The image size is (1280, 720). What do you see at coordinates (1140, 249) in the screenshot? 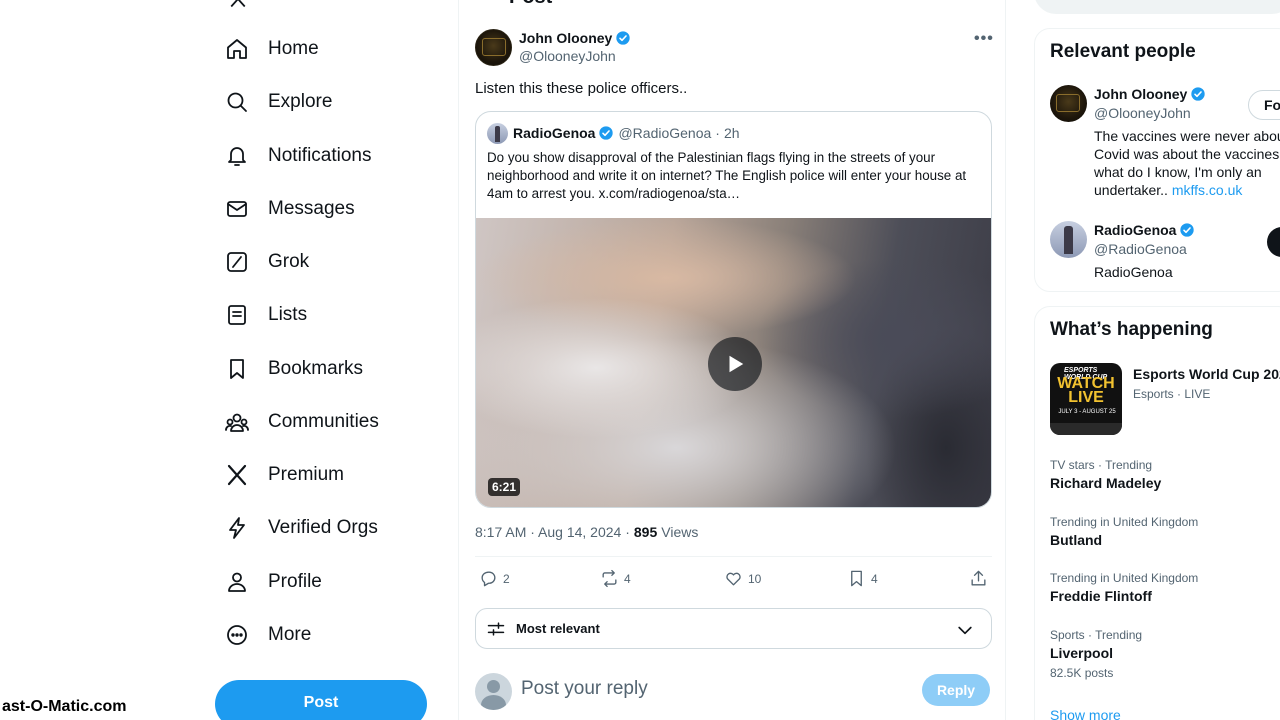
I see `person-handle: @RadioGenoa` at bounding box center [1140, 249].